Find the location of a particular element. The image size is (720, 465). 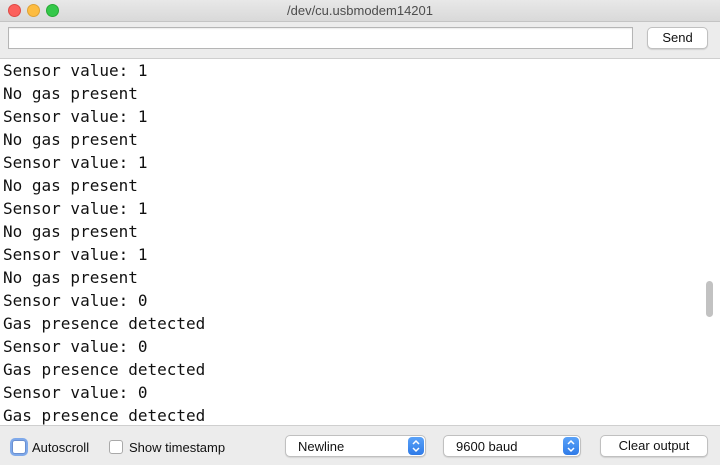

output-scrollbar is located at coordinates (709, 299).